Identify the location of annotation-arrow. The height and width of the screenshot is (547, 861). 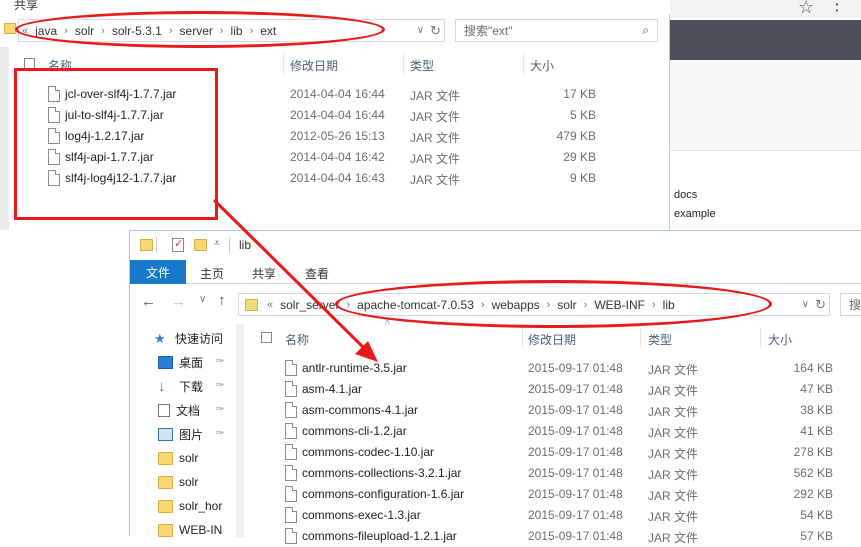
(295, 280).